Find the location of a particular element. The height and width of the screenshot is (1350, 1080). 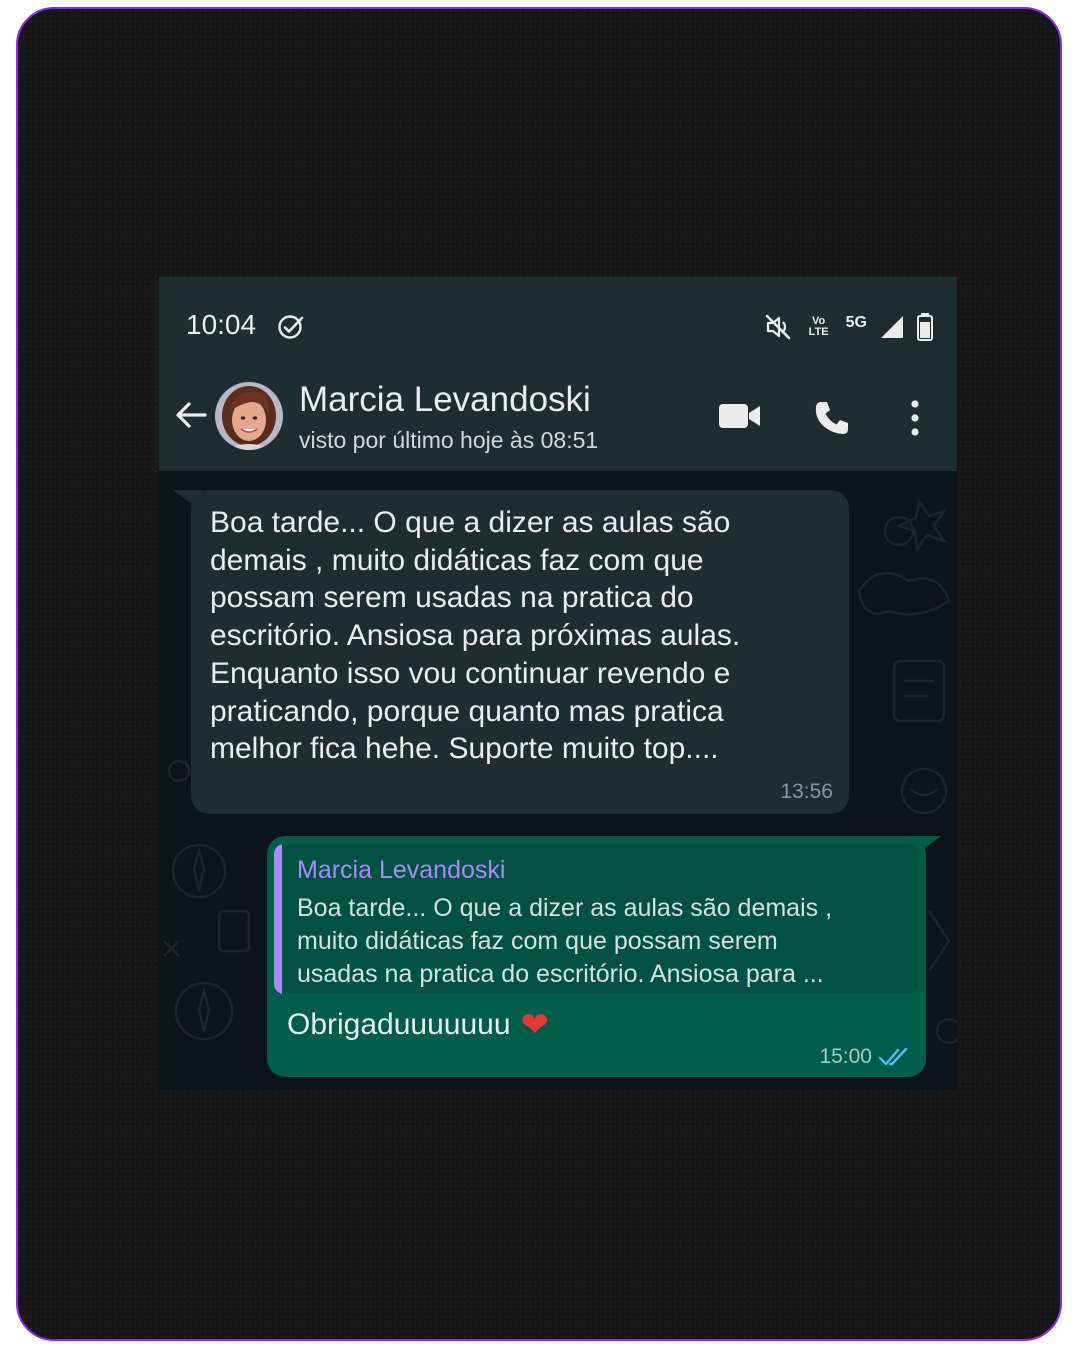

status-bar-icons: Vo LTE 5G is located at coordinates (848, 327).